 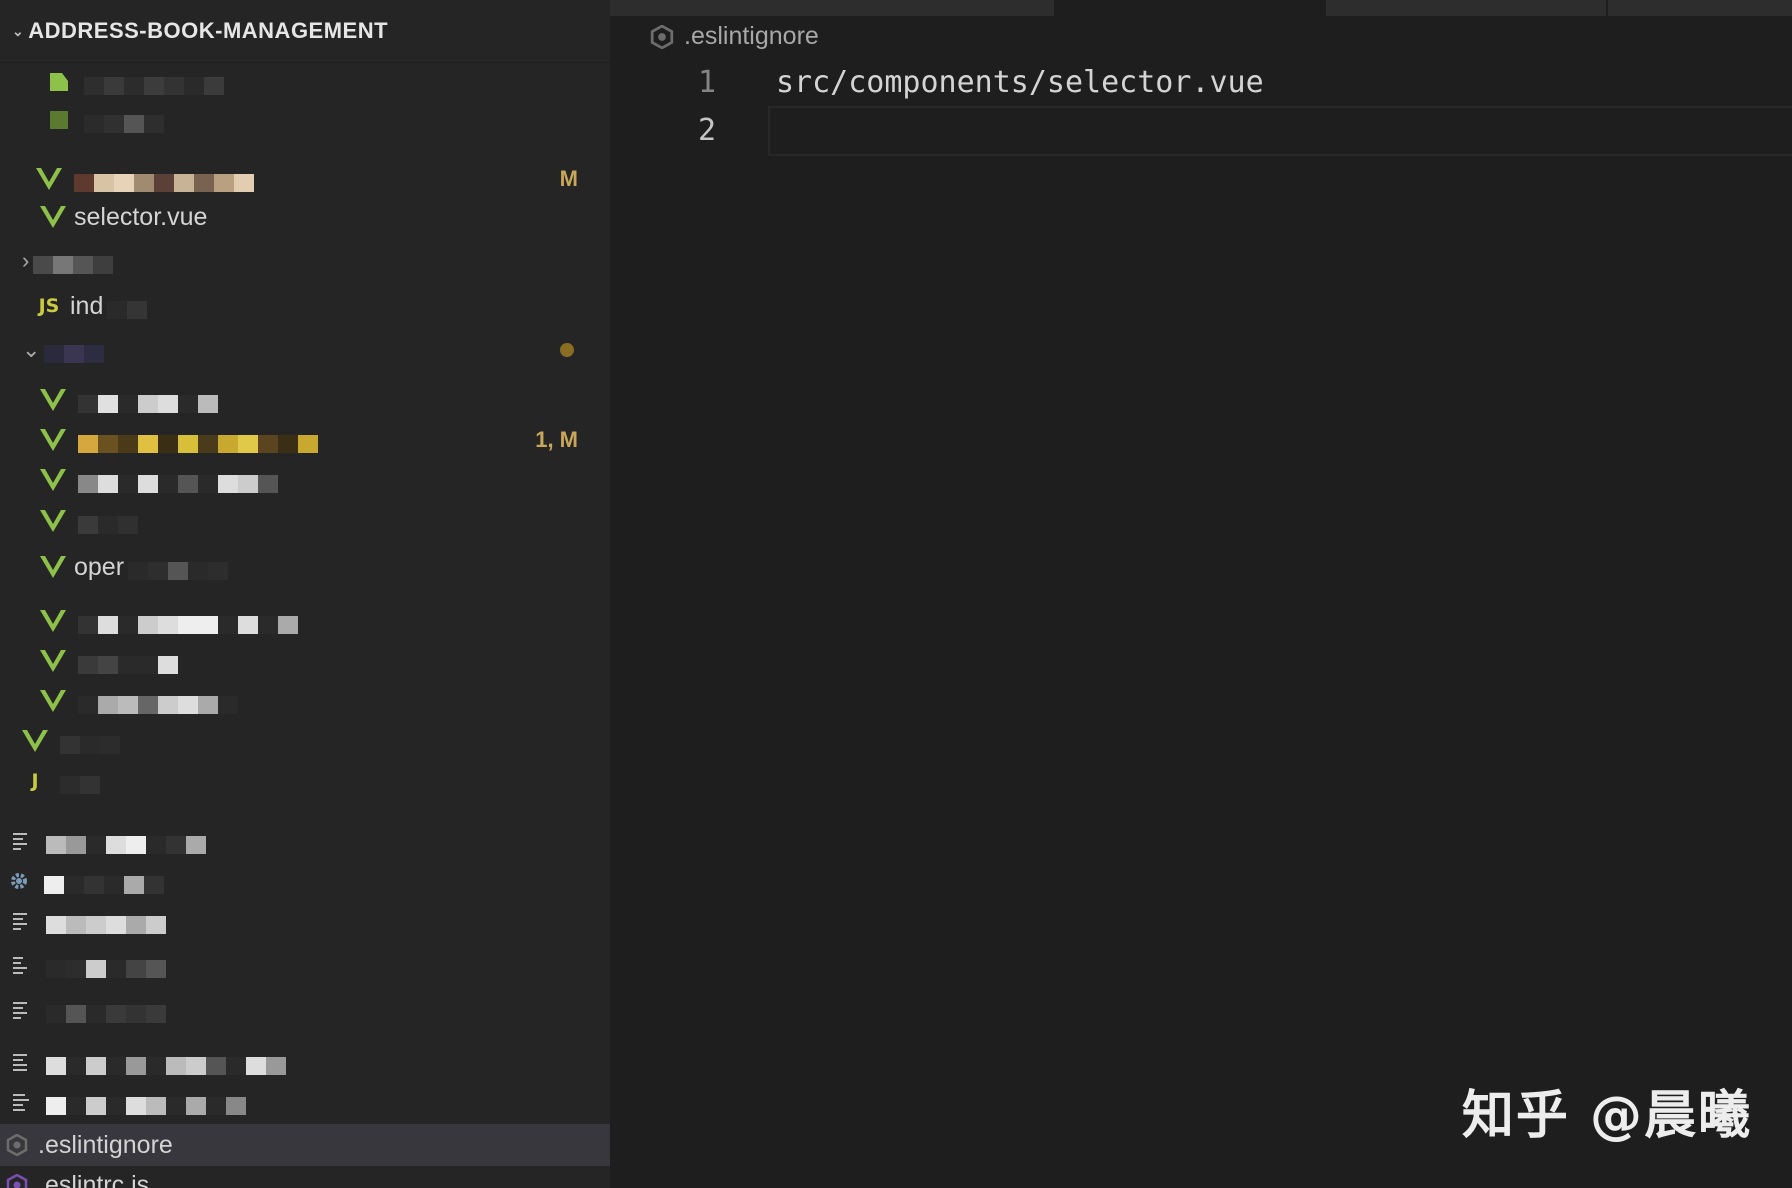 What do you see at coordinates (87, 305) in the screenshot?
I see `file-label: ind` at bounding box center [87, 305].